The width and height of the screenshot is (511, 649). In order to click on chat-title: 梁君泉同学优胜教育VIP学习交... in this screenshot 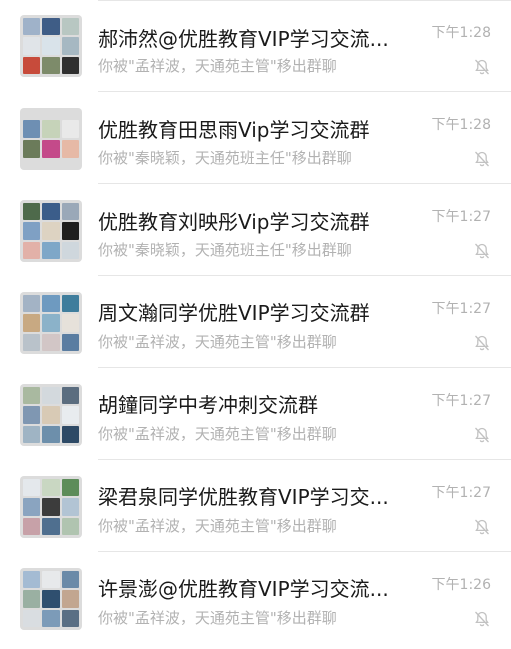, I will do `click(243, 497)`.